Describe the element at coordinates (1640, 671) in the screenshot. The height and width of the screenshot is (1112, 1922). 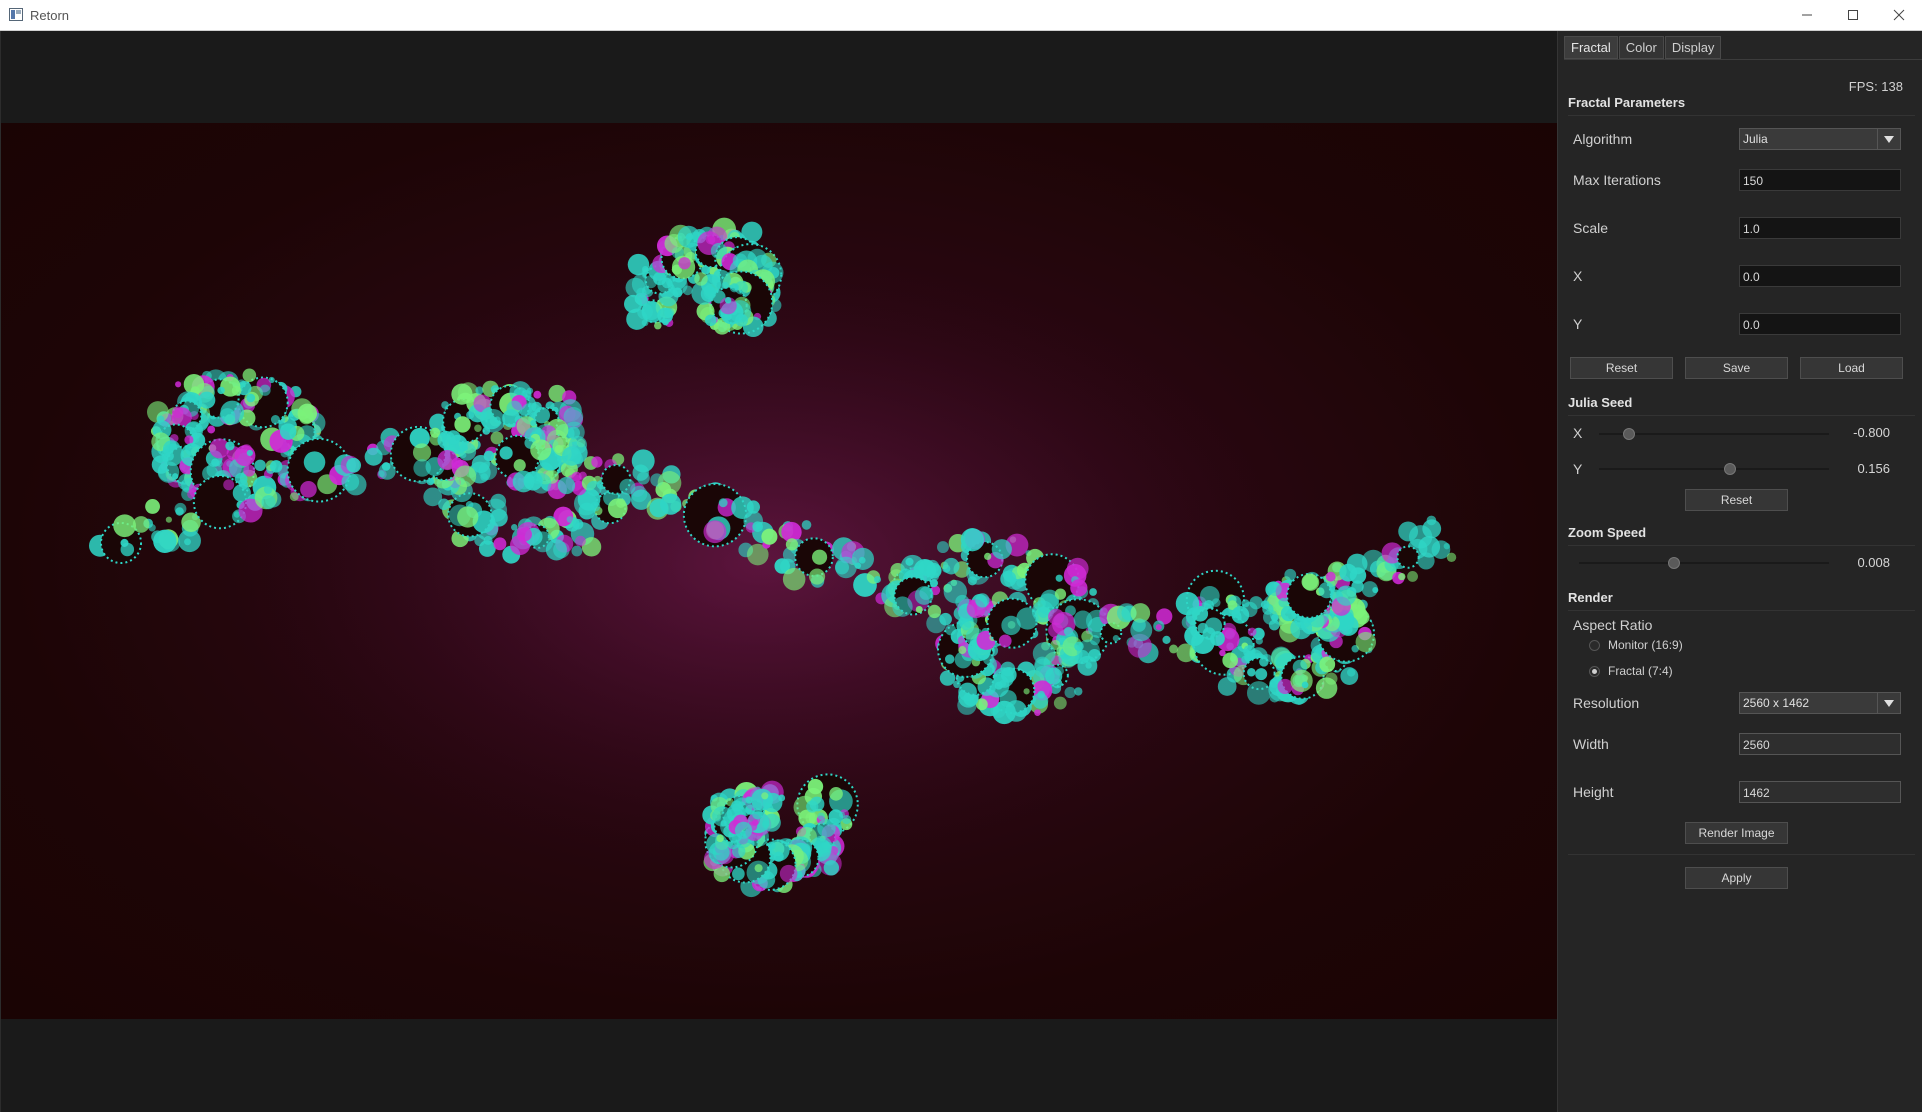
I see `aspect-fractal-label: Fractal (7:4)` at that location.